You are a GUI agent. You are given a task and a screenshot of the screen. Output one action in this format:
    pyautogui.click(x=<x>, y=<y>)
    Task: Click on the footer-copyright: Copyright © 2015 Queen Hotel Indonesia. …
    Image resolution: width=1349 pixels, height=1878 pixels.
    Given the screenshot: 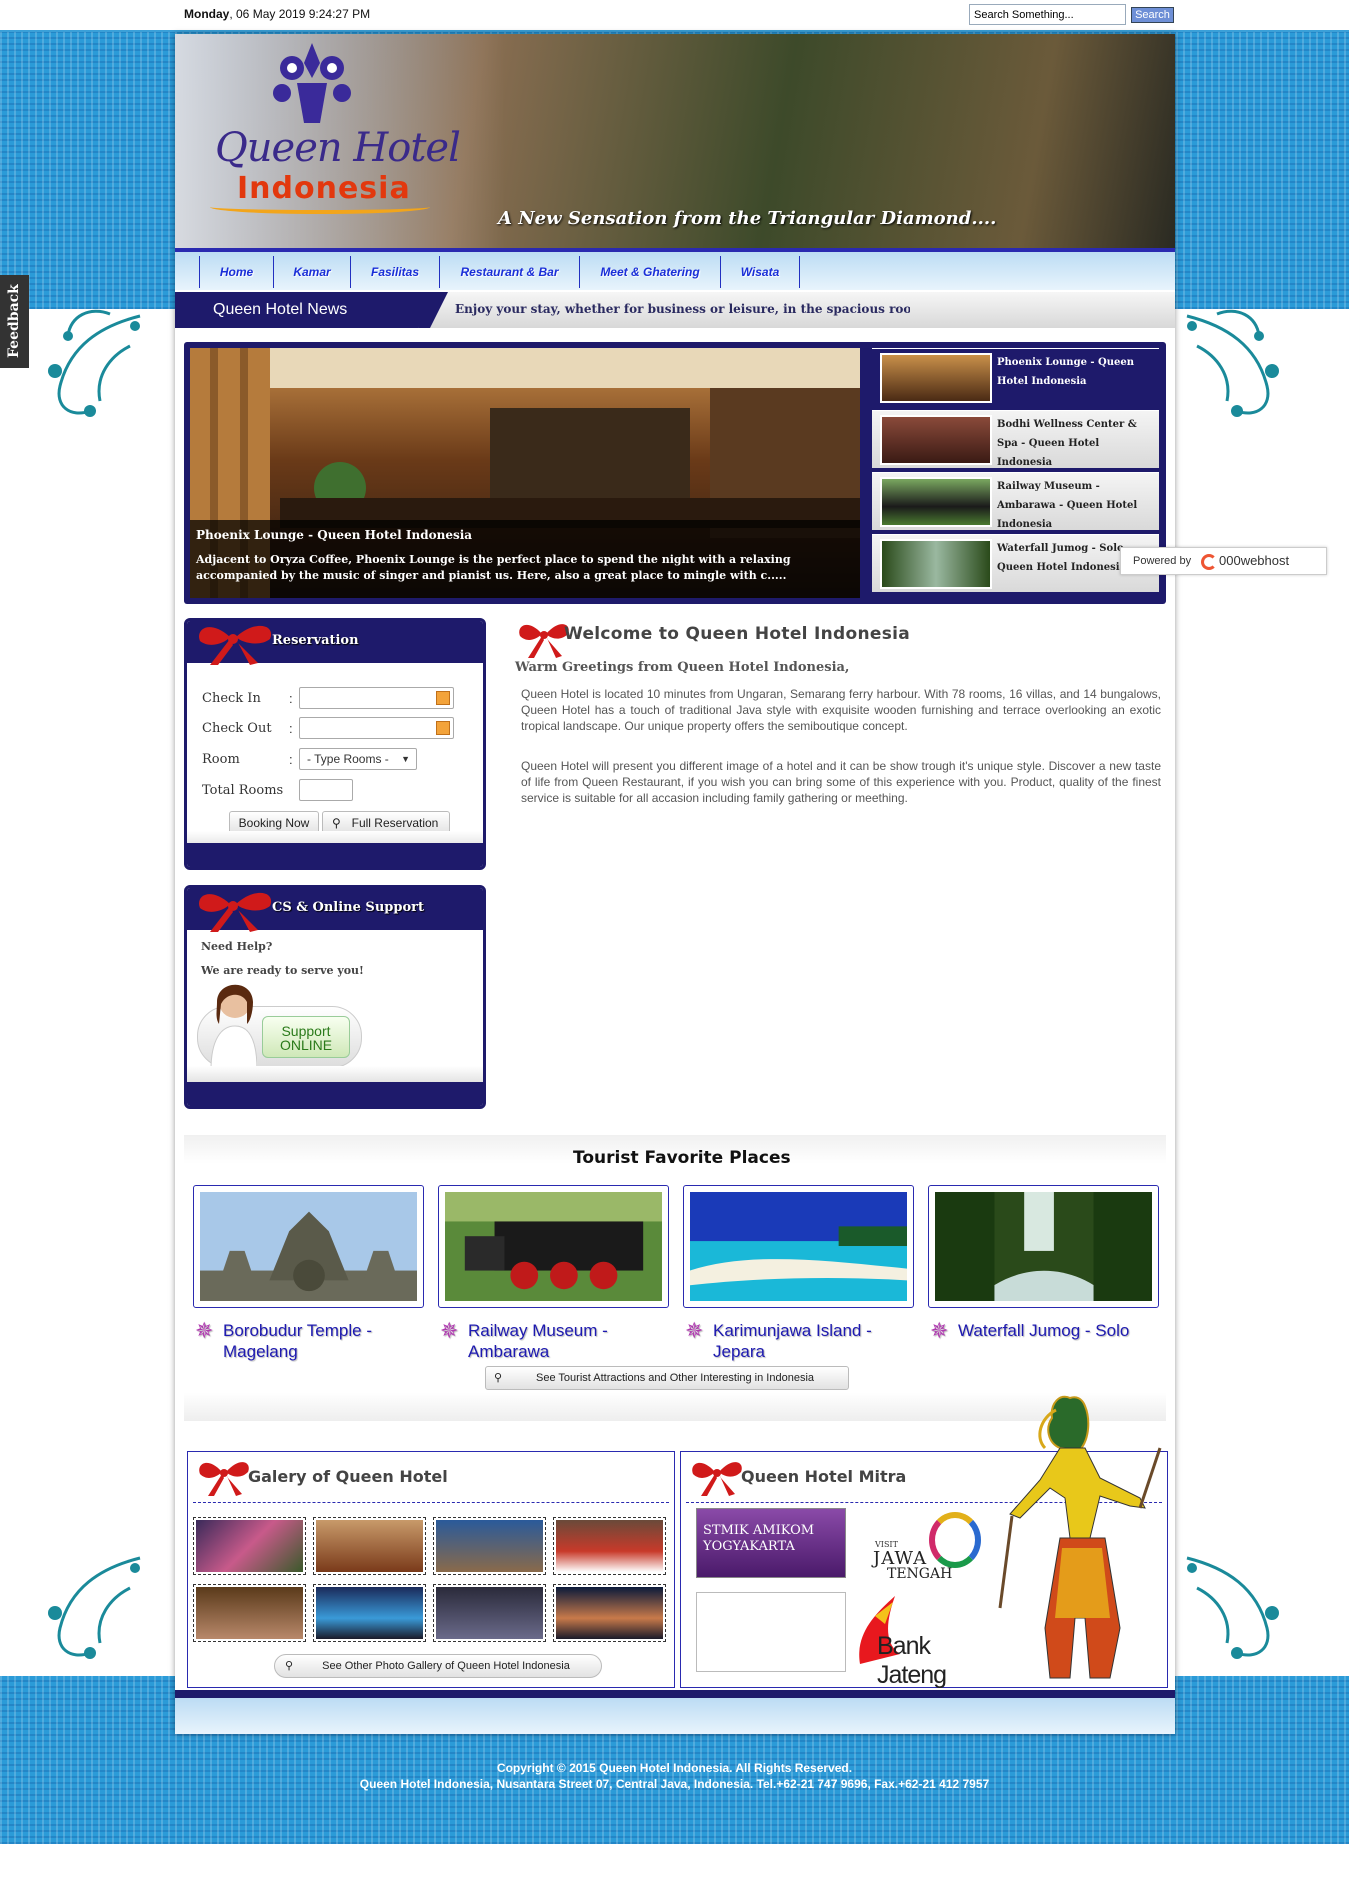 What is the action you would take?
    pyautogui.click(x=674, y=1768)
    